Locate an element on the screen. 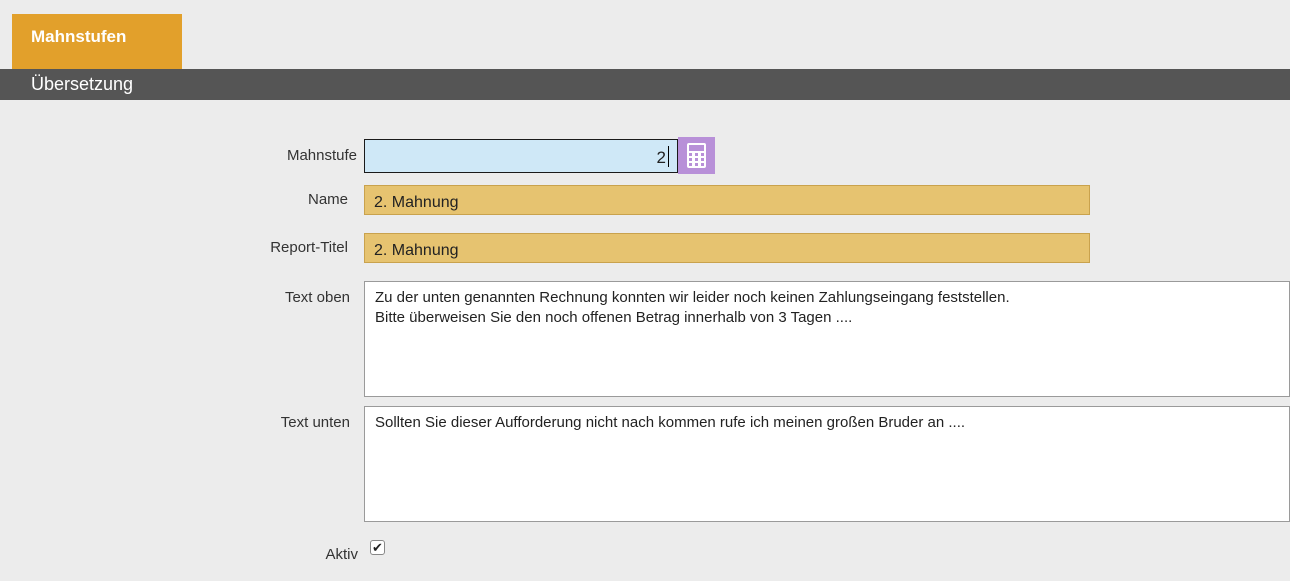  tab-mahnstufen-label: Mahnstufen is located at coordinates (79, 36).